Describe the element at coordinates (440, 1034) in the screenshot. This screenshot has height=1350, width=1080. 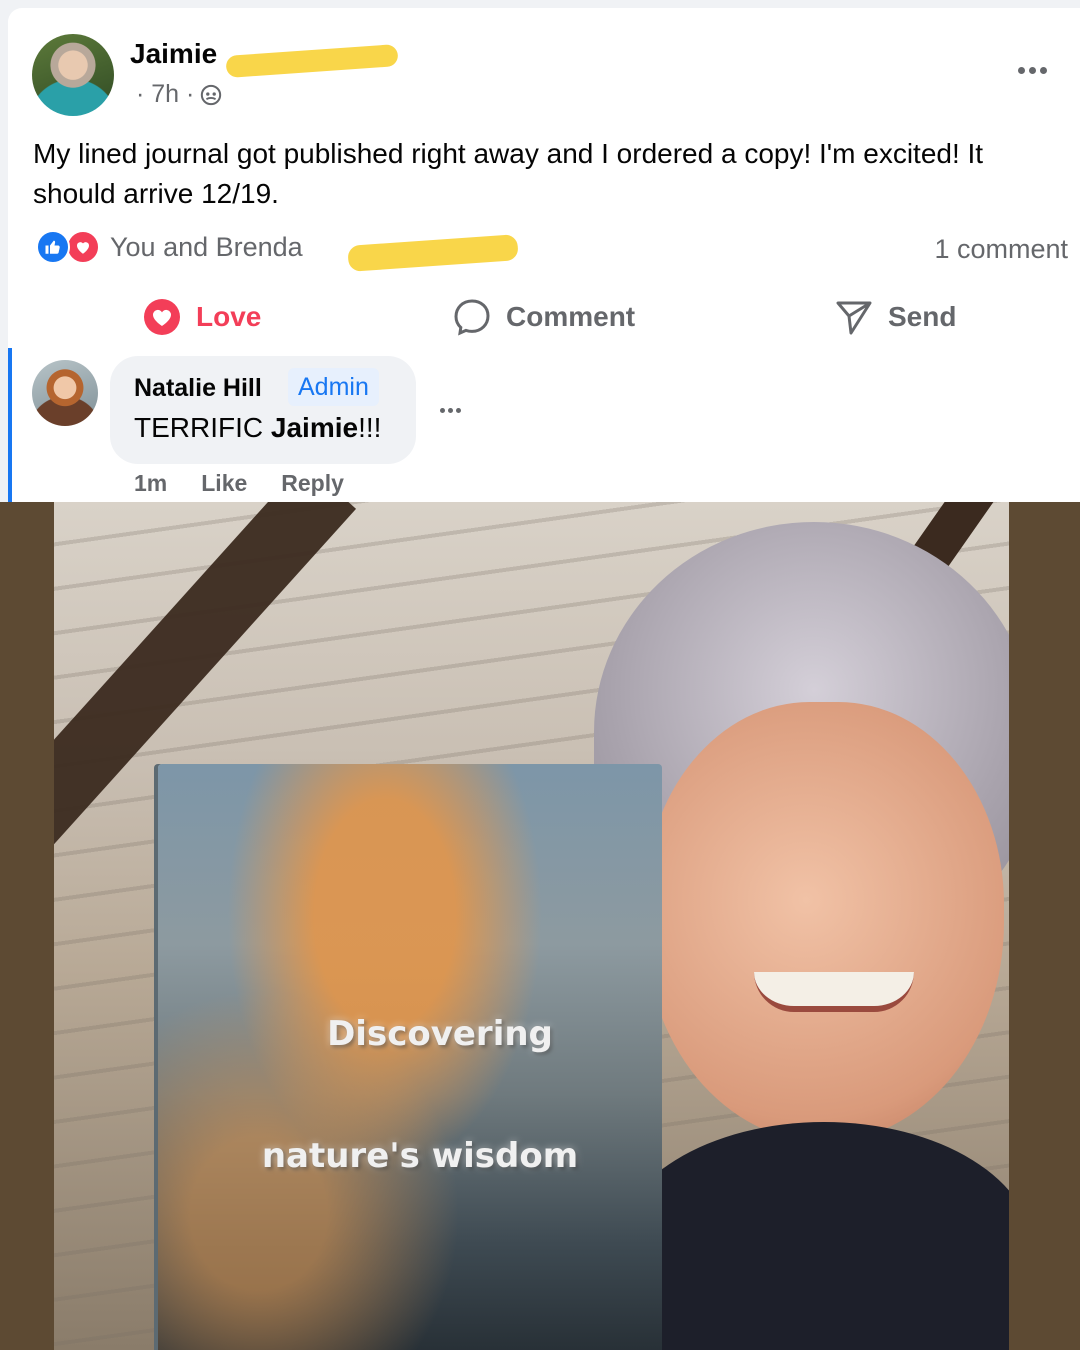
I see `book-title-line-1: Discovering` at that location.